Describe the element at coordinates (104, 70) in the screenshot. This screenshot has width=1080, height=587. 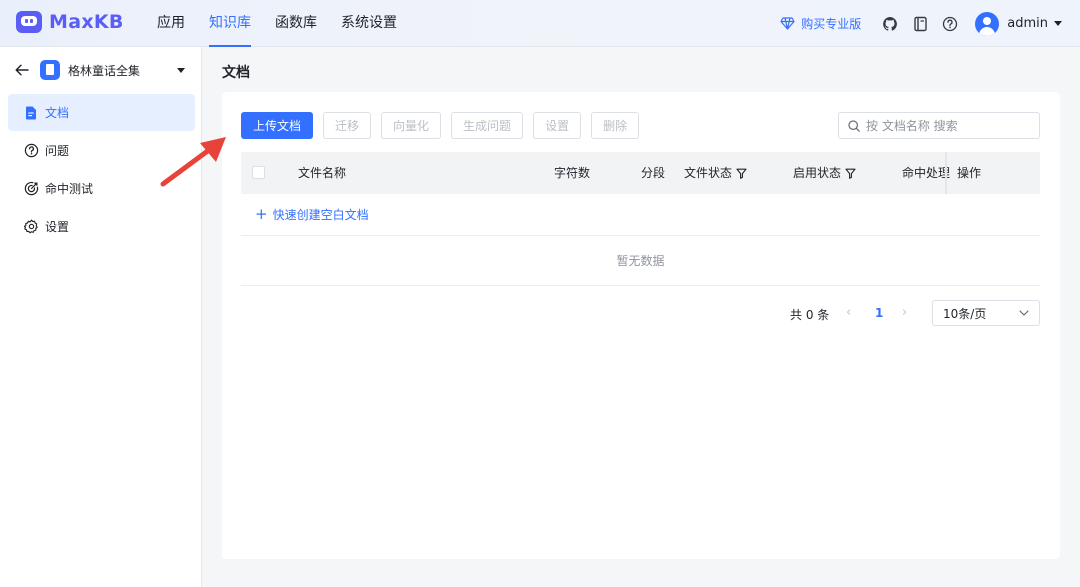
I see `kb-name: 格林童话全集` at that location.